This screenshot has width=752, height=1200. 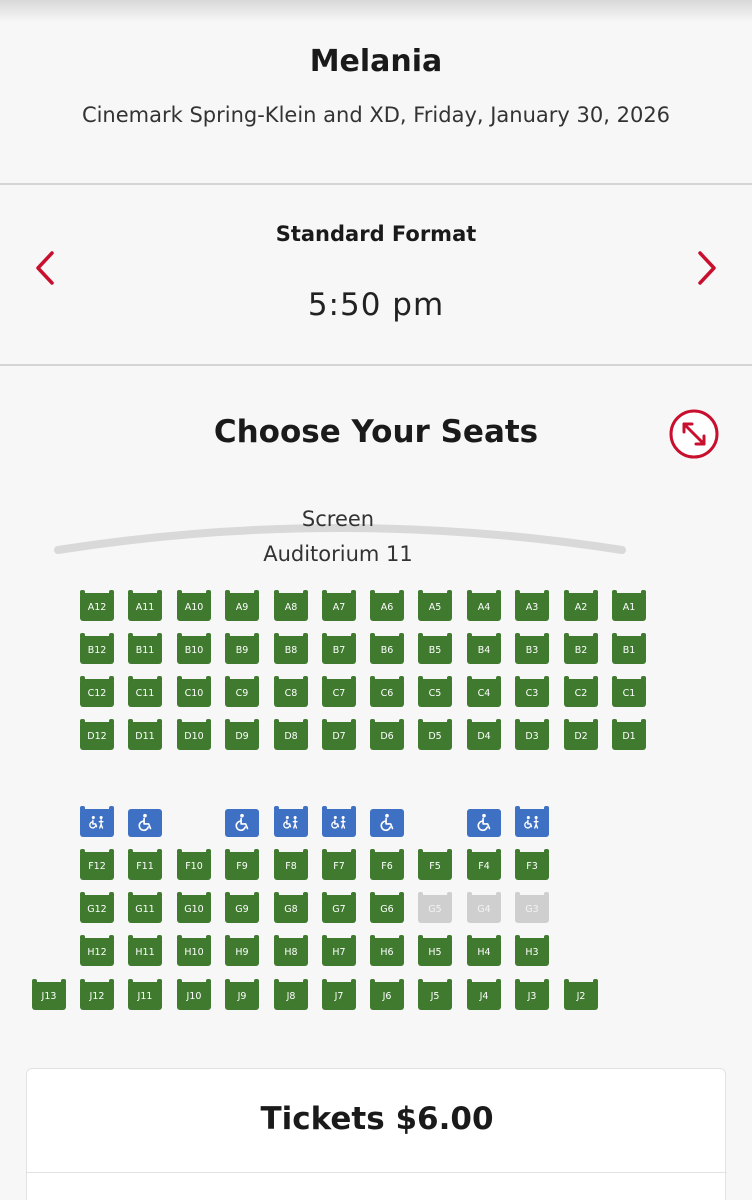 What do you see at coordinates (339, 734) in the screenshot?
I see `seat-d7: D7` at bounding box center [339, 734].